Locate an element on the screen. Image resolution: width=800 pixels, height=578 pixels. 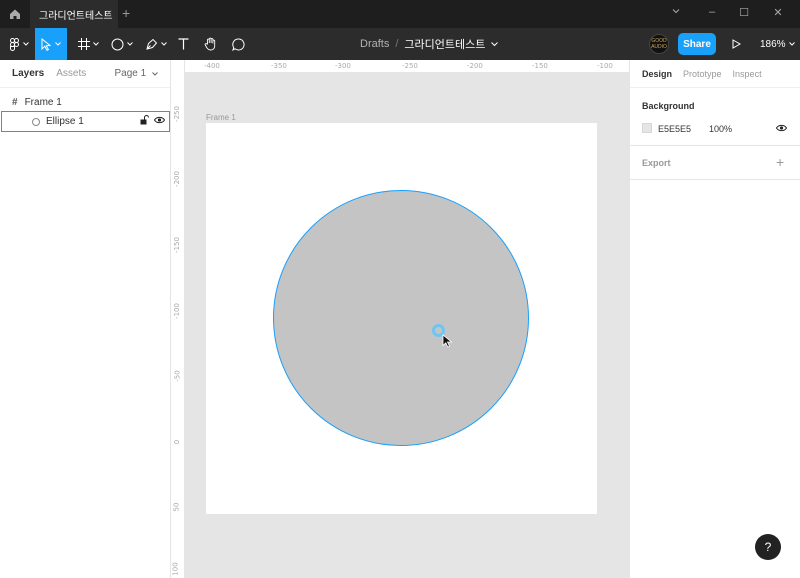
avatar: GOOD AUDIO is located at coordinates (659, 44).